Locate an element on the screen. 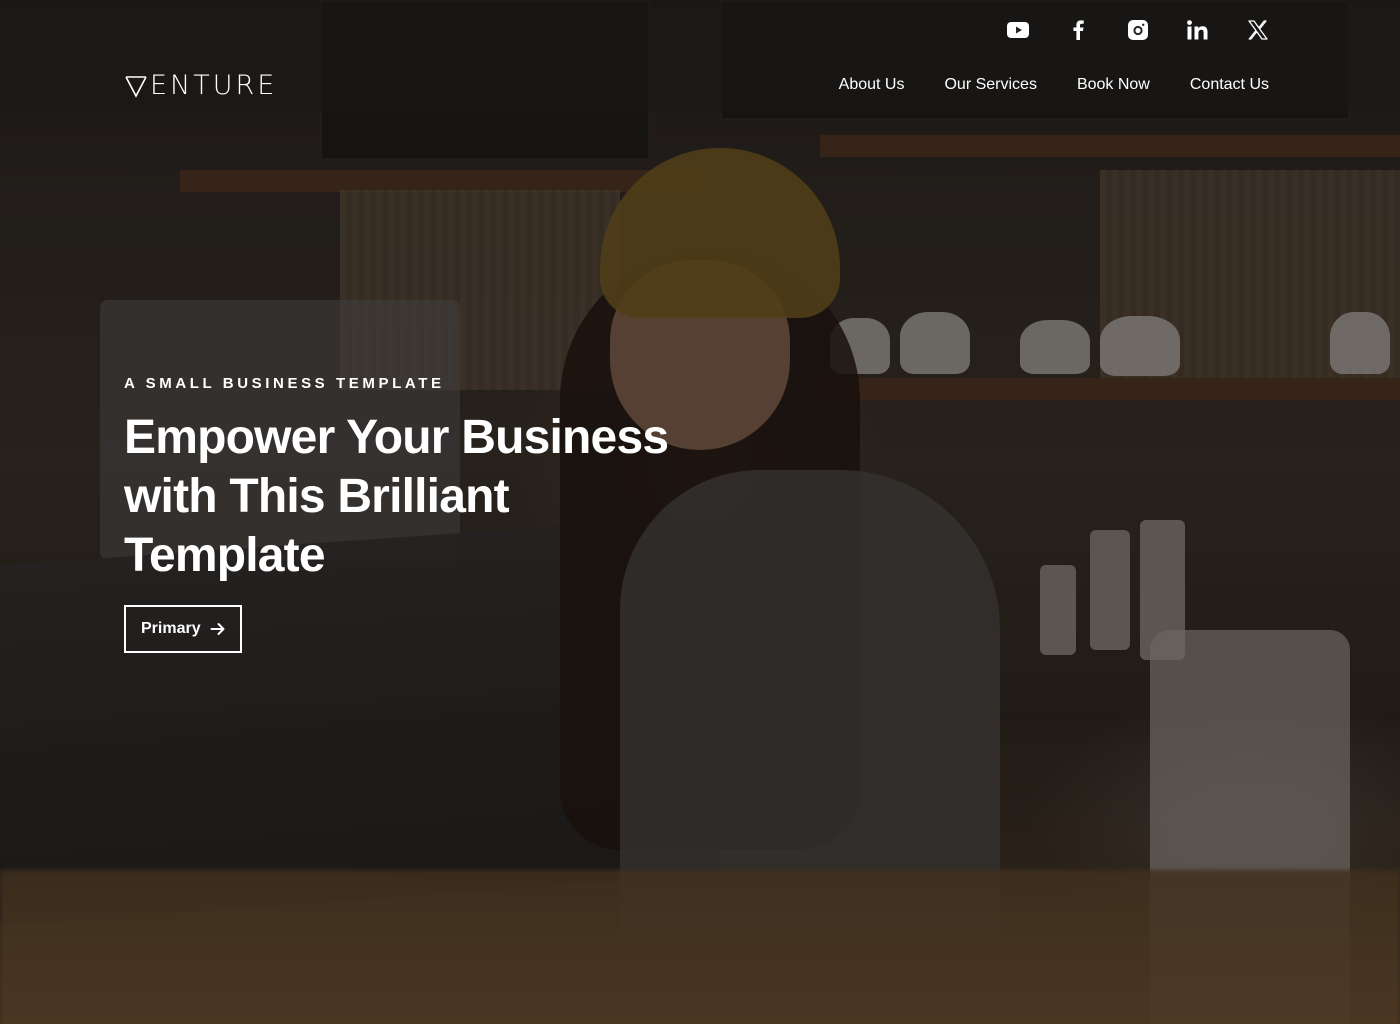 This screenshot has height=1024, width=1400. nav-link-our-services: Our Services is located at coordinates (990, 85).